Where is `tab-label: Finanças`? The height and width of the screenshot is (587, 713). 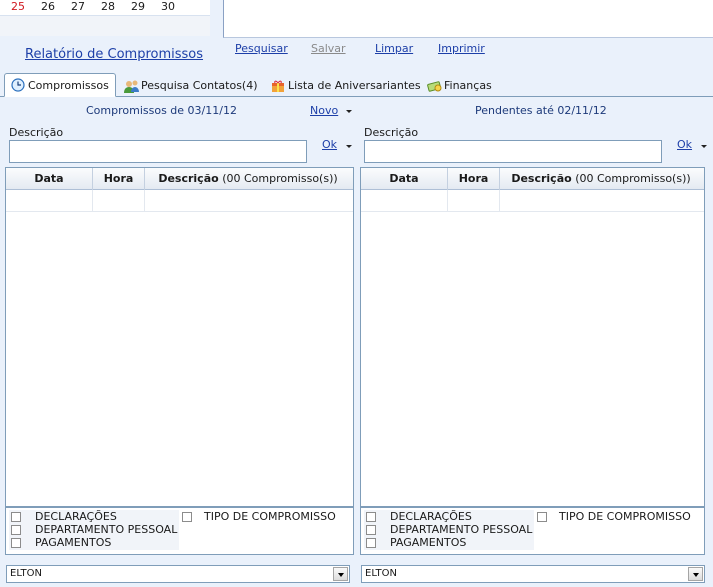
tab-label: Finanças is located at coordinates (468, 85).